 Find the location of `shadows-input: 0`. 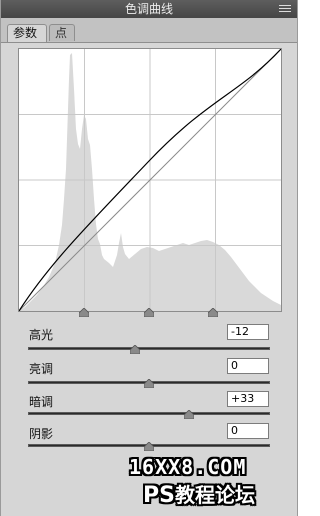

shadows-input: 0 is located at coordinates (248, 431).